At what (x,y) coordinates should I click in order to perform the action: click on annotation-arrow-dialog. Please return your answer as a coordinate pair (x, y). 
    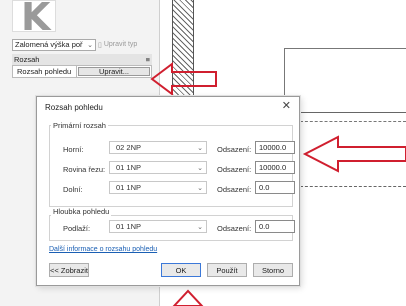
    Looking at the image, I should click on (354, 154).